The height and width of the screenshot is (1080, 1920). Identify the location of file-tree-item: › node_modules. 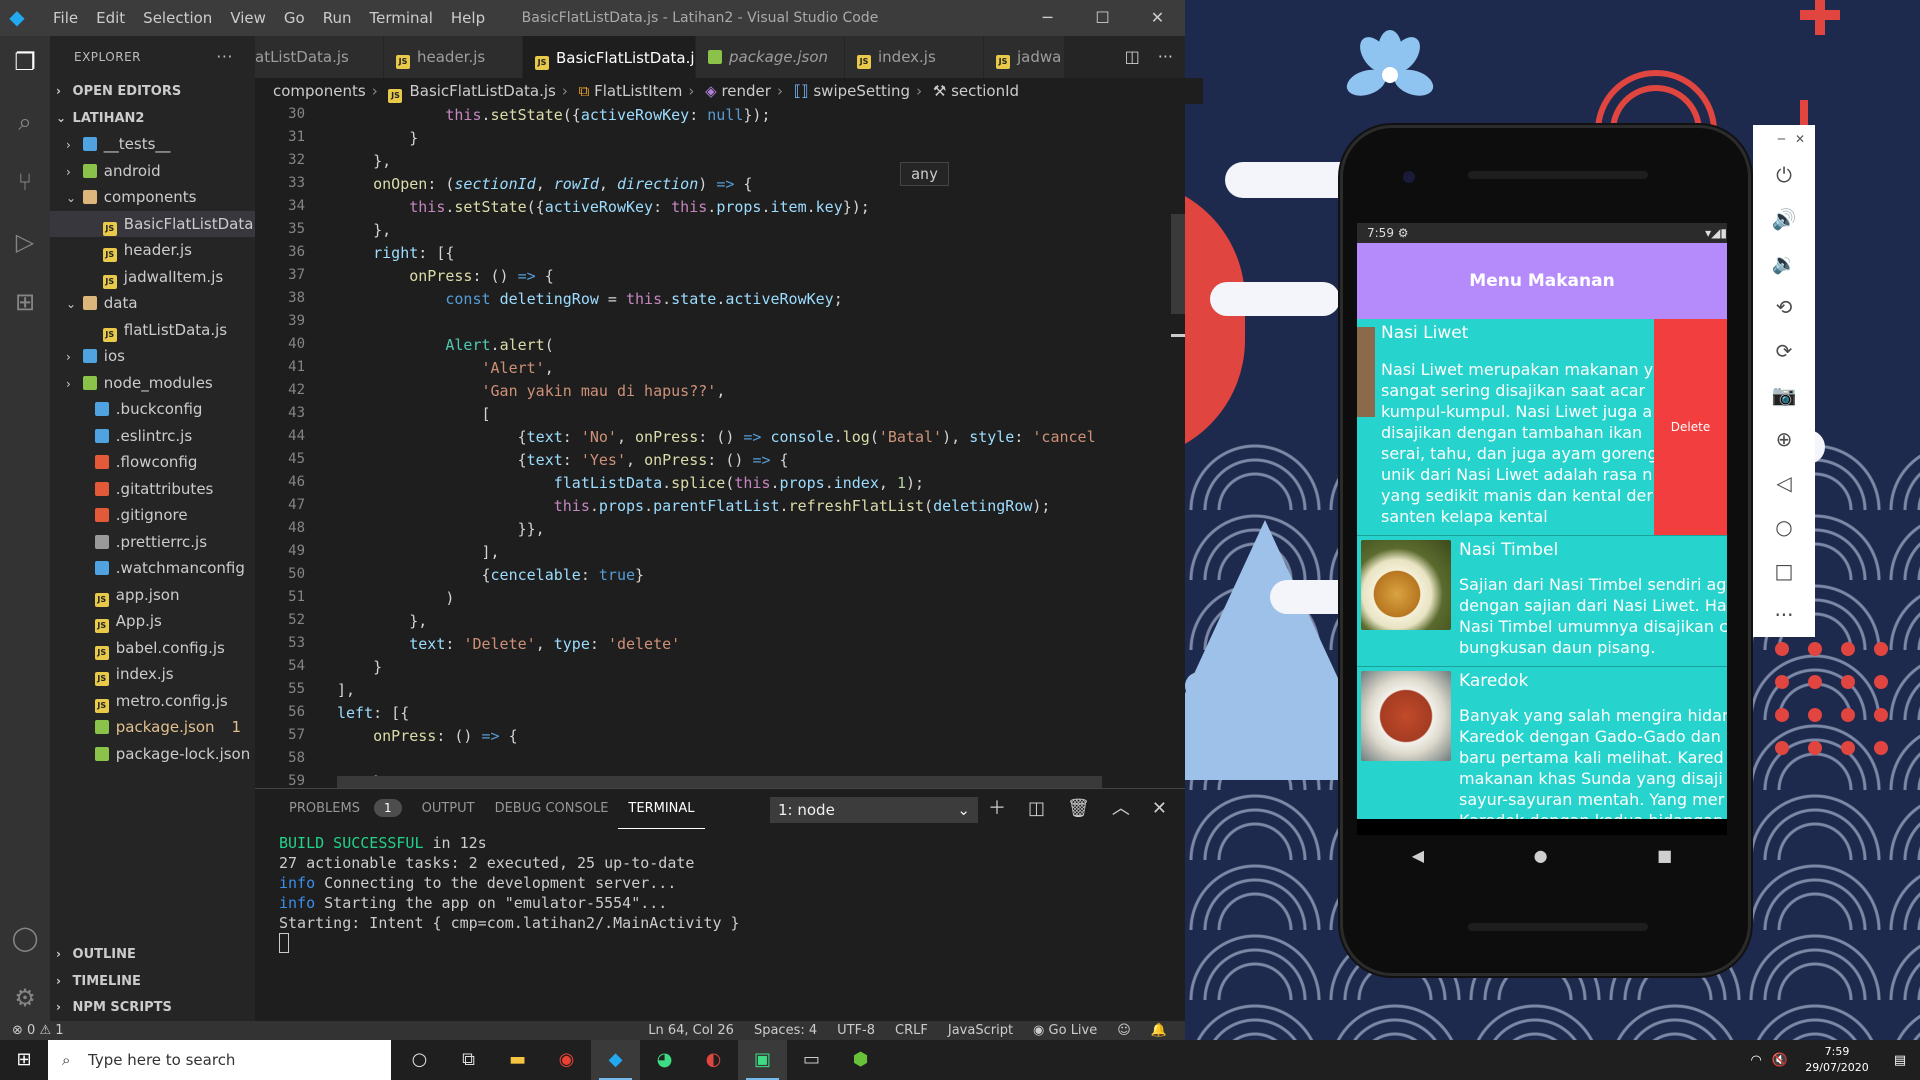
(152, 383).